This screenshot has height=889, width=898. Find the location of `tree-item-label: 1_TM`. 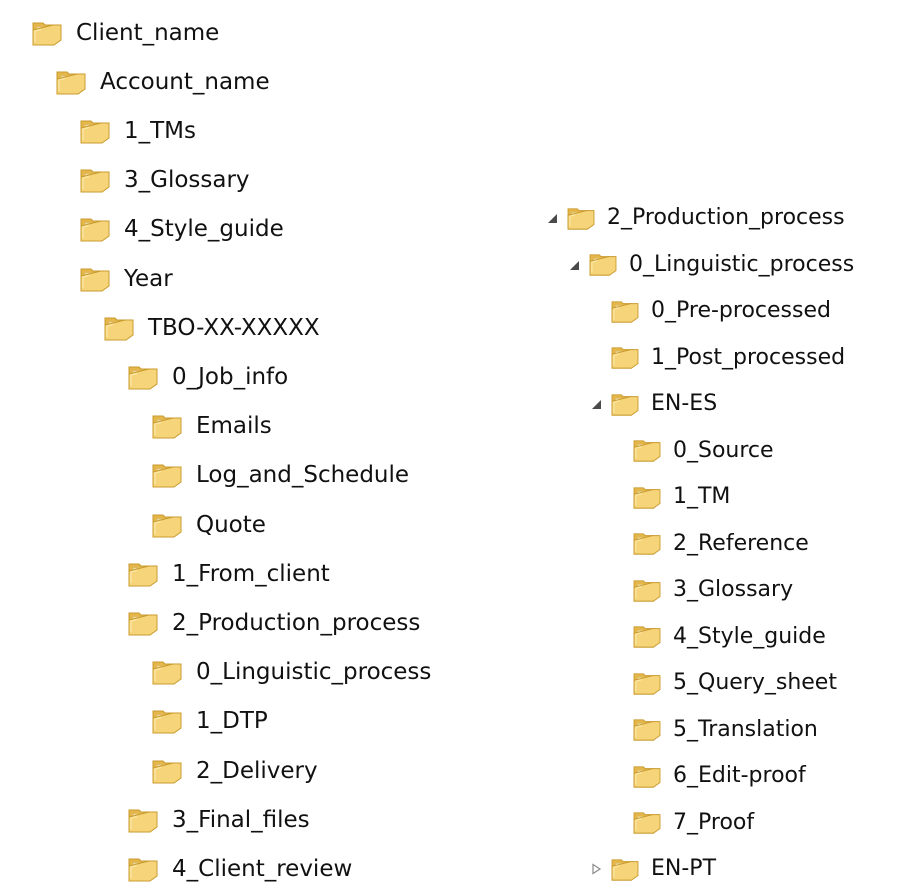

tree-item-label: 1_TM is located at coordinates (702, 496).